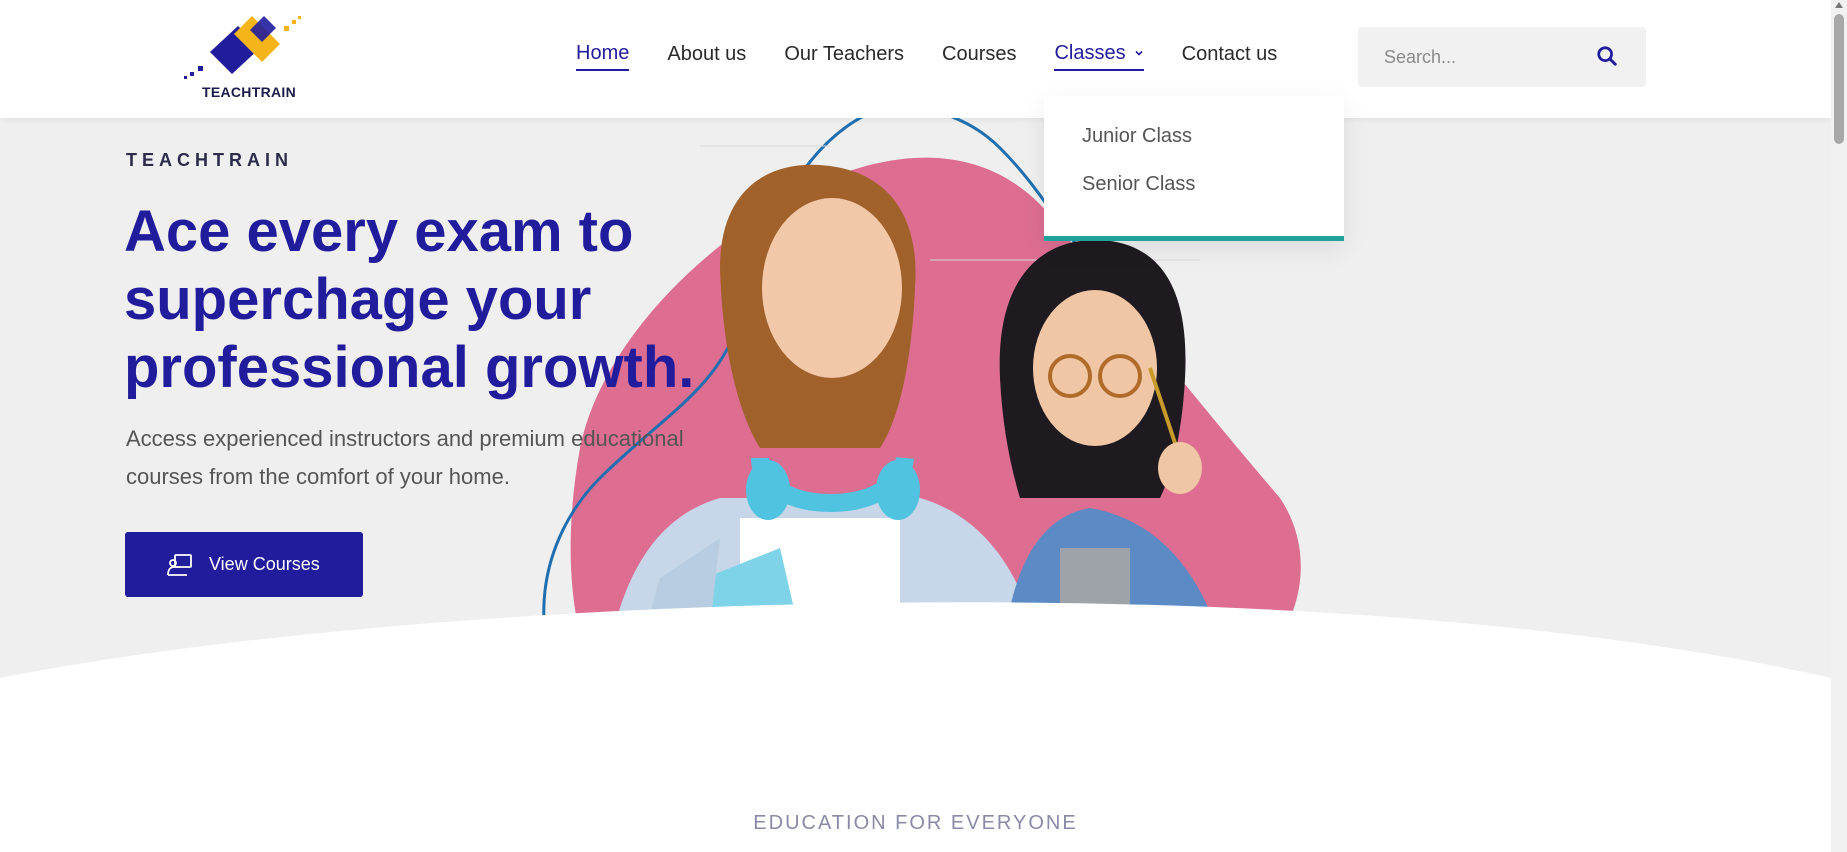  Describe the element at coordinates (1139, 53) in the screenshot. I see `chevron-down-icon` at that location.